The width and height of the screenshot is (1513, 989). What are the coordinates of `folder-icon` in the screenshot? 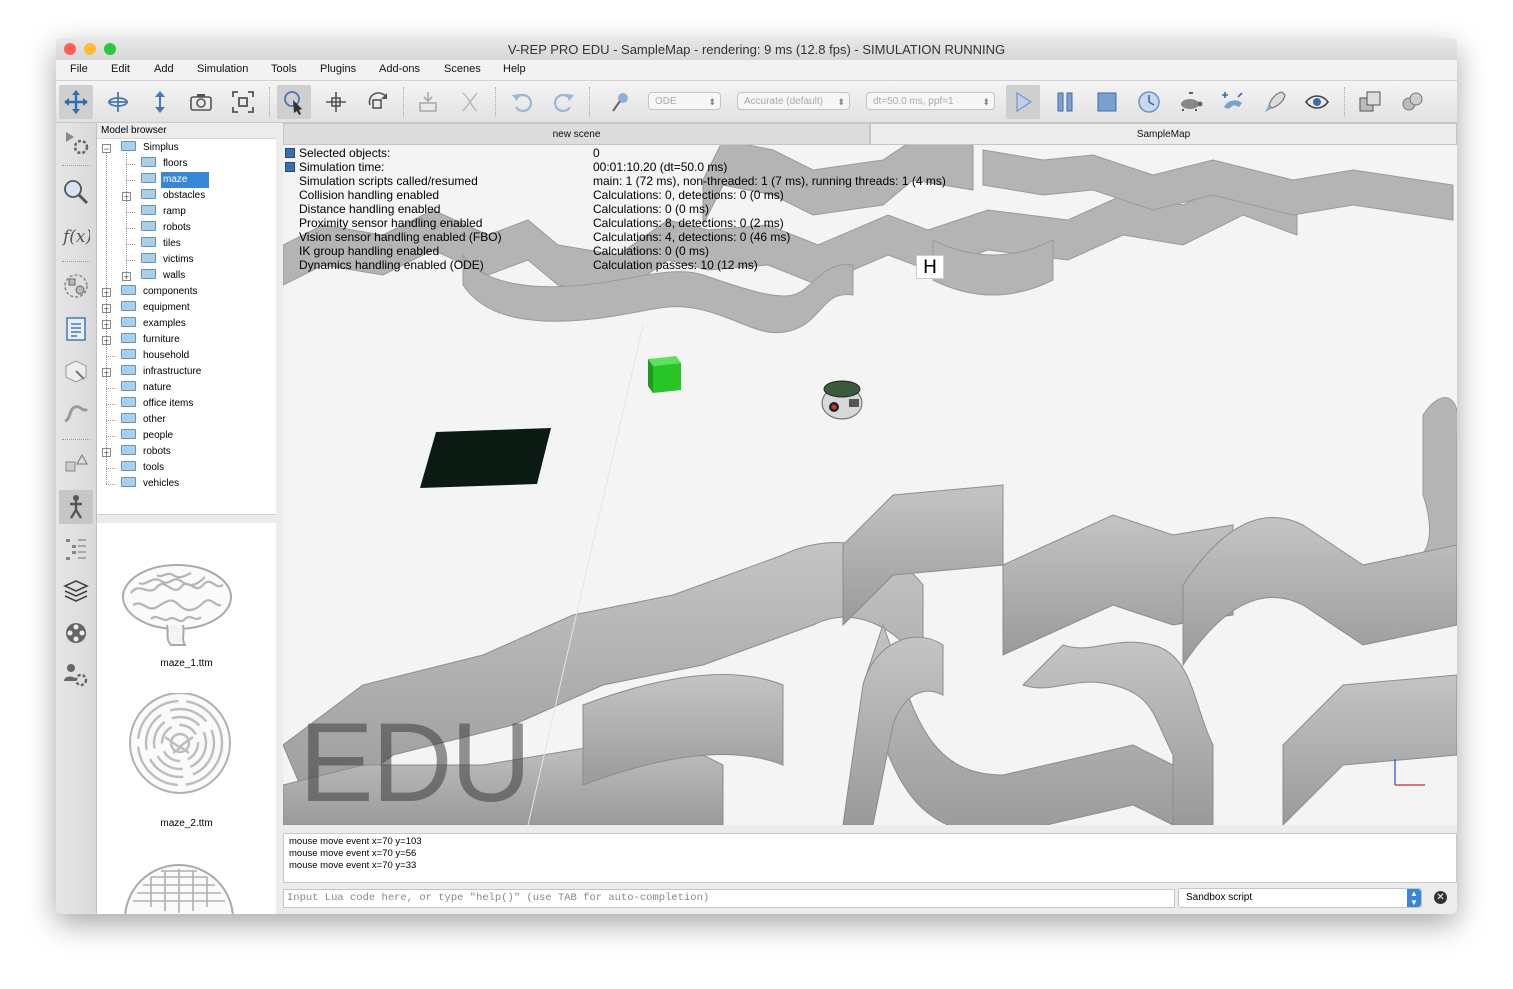 It's located at (148, 162).